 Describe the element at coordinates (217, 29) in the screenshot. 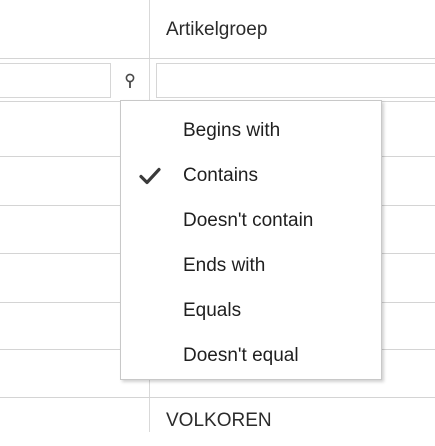

I see `column-header-label: Artikelgroep` at that location.